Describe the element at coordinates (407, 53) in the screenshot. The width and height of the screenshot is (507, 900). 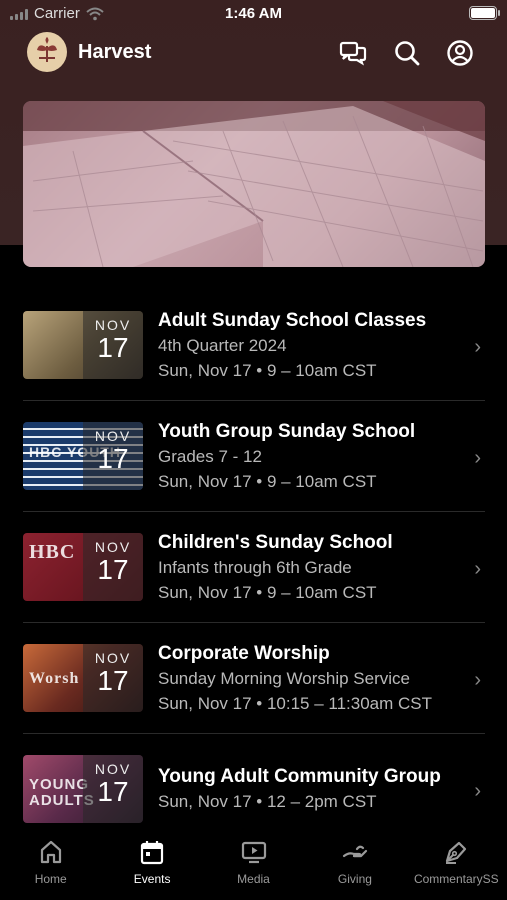
I see `search-icon` at that location.